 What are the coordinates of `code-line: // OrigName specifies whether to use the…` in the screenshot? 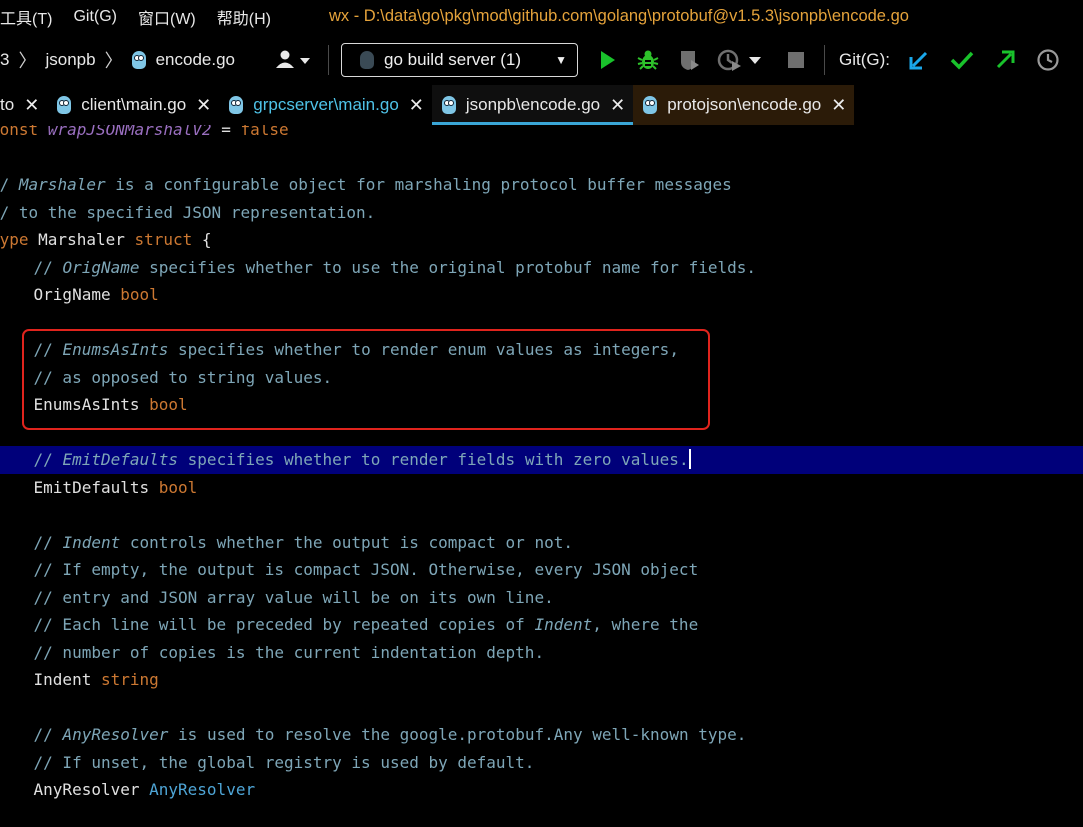 It's located at (539, 268).